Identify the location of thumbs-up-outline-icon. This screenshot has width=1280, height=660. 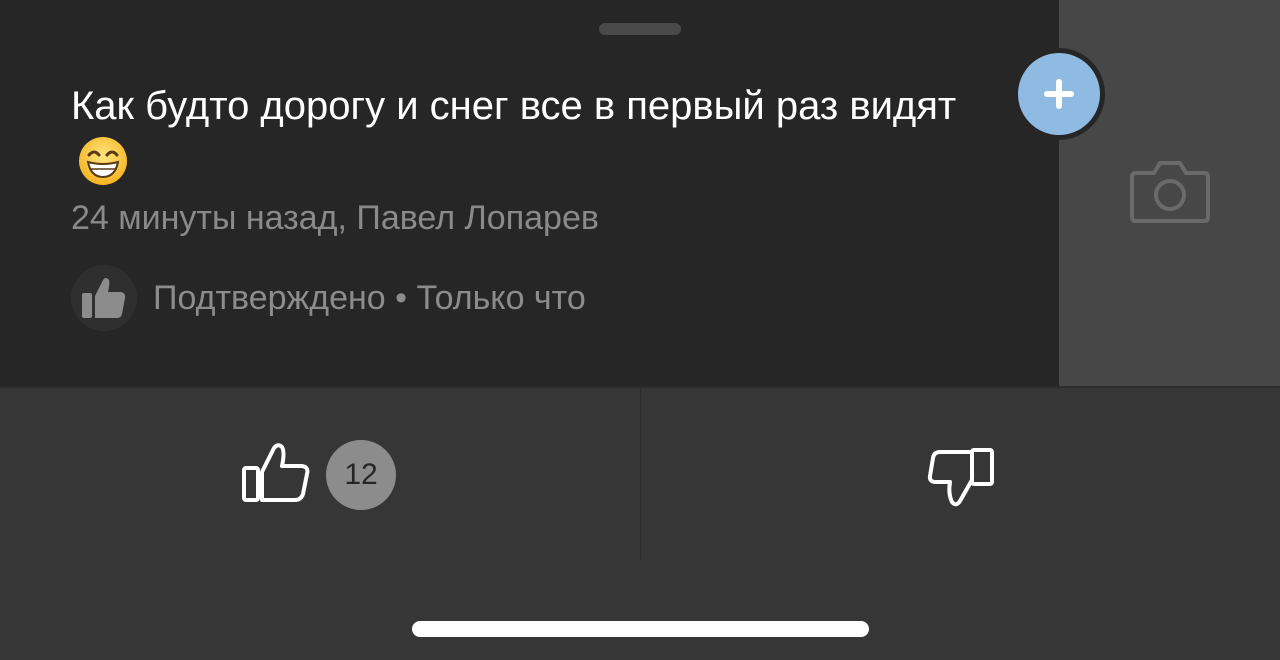
(276, 475).